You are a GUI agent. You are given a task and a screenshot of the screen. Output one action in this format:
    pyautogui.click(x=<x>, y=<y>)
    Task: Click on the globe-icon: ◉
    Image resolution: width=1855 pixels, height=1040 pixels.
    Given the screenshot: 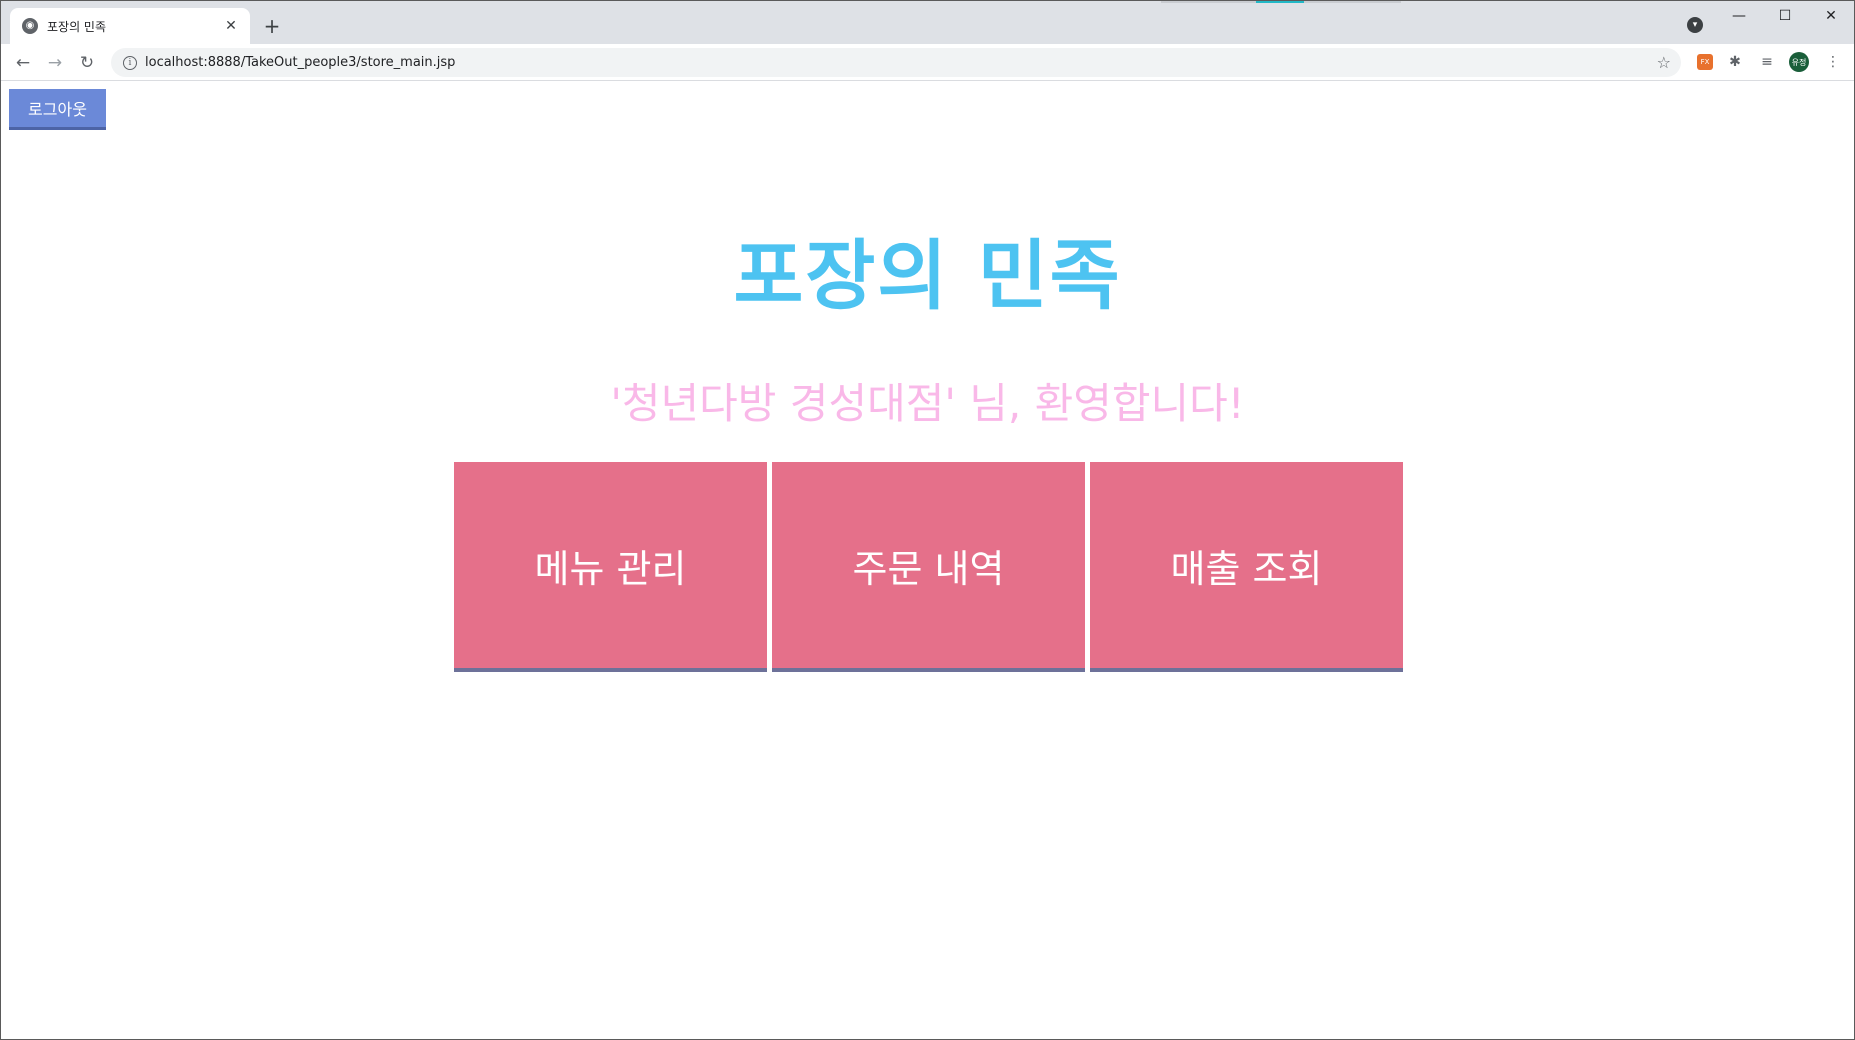 What is the action you would take?
    pyautogui.click(x=30, y=26)
    